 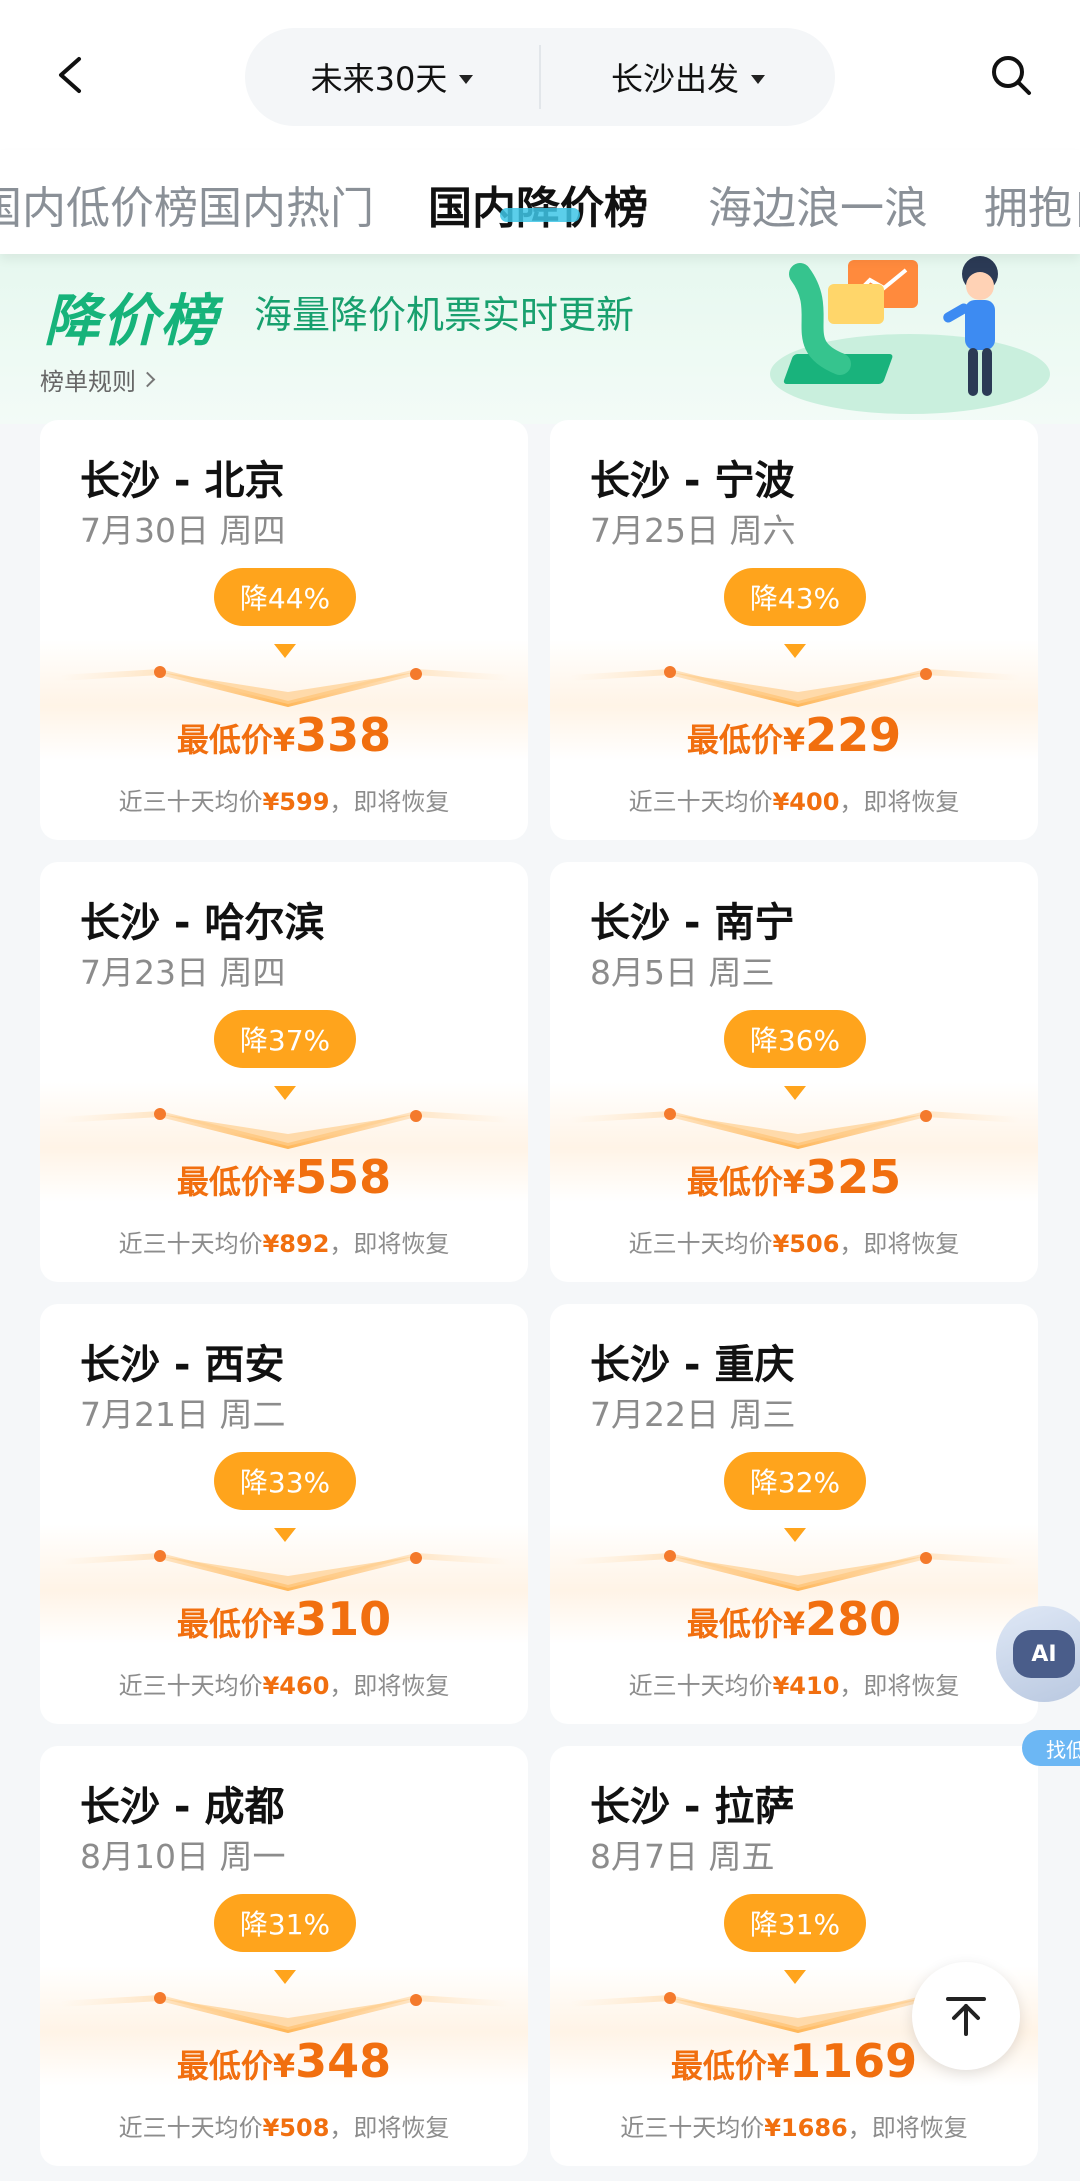 I want to click on chevron-right-icon, so click(x=147, y=379).